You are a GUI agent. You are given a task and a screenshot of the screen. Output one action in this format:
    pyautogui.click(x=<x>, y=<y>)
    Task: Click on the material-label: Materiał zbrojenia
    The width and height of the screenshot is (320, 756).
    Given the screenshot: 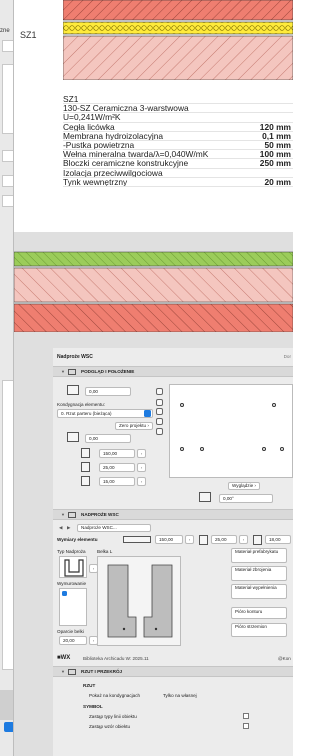 What is the action you would take?
    pyautogui.click(x=253, y=569)
    